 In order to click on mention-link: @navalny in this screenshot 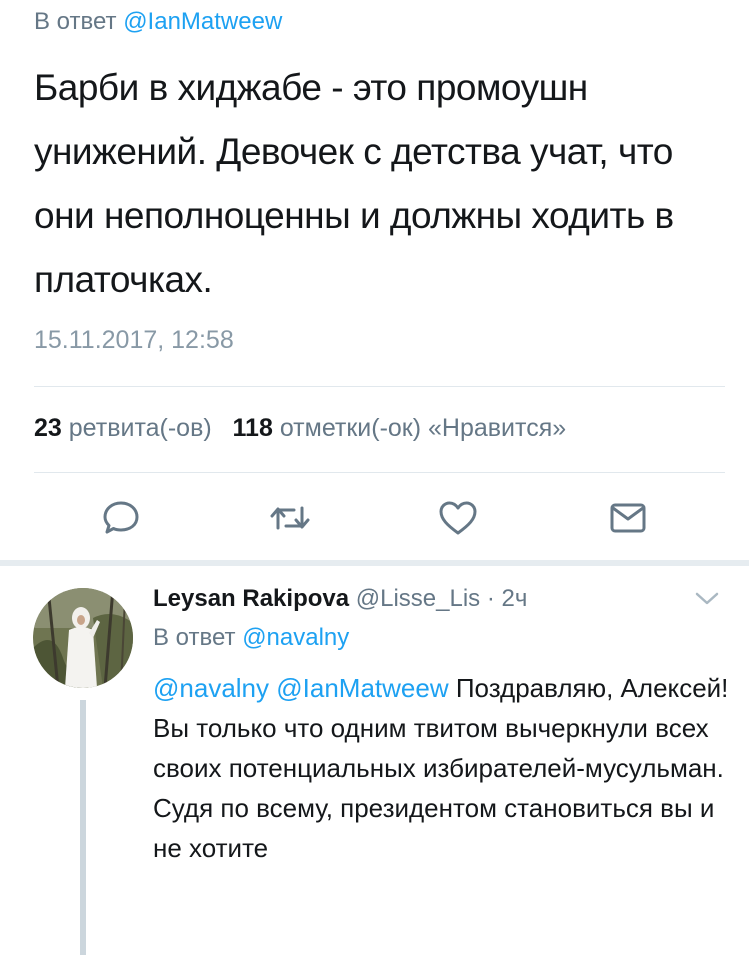, I will do `click(211, 688)`.